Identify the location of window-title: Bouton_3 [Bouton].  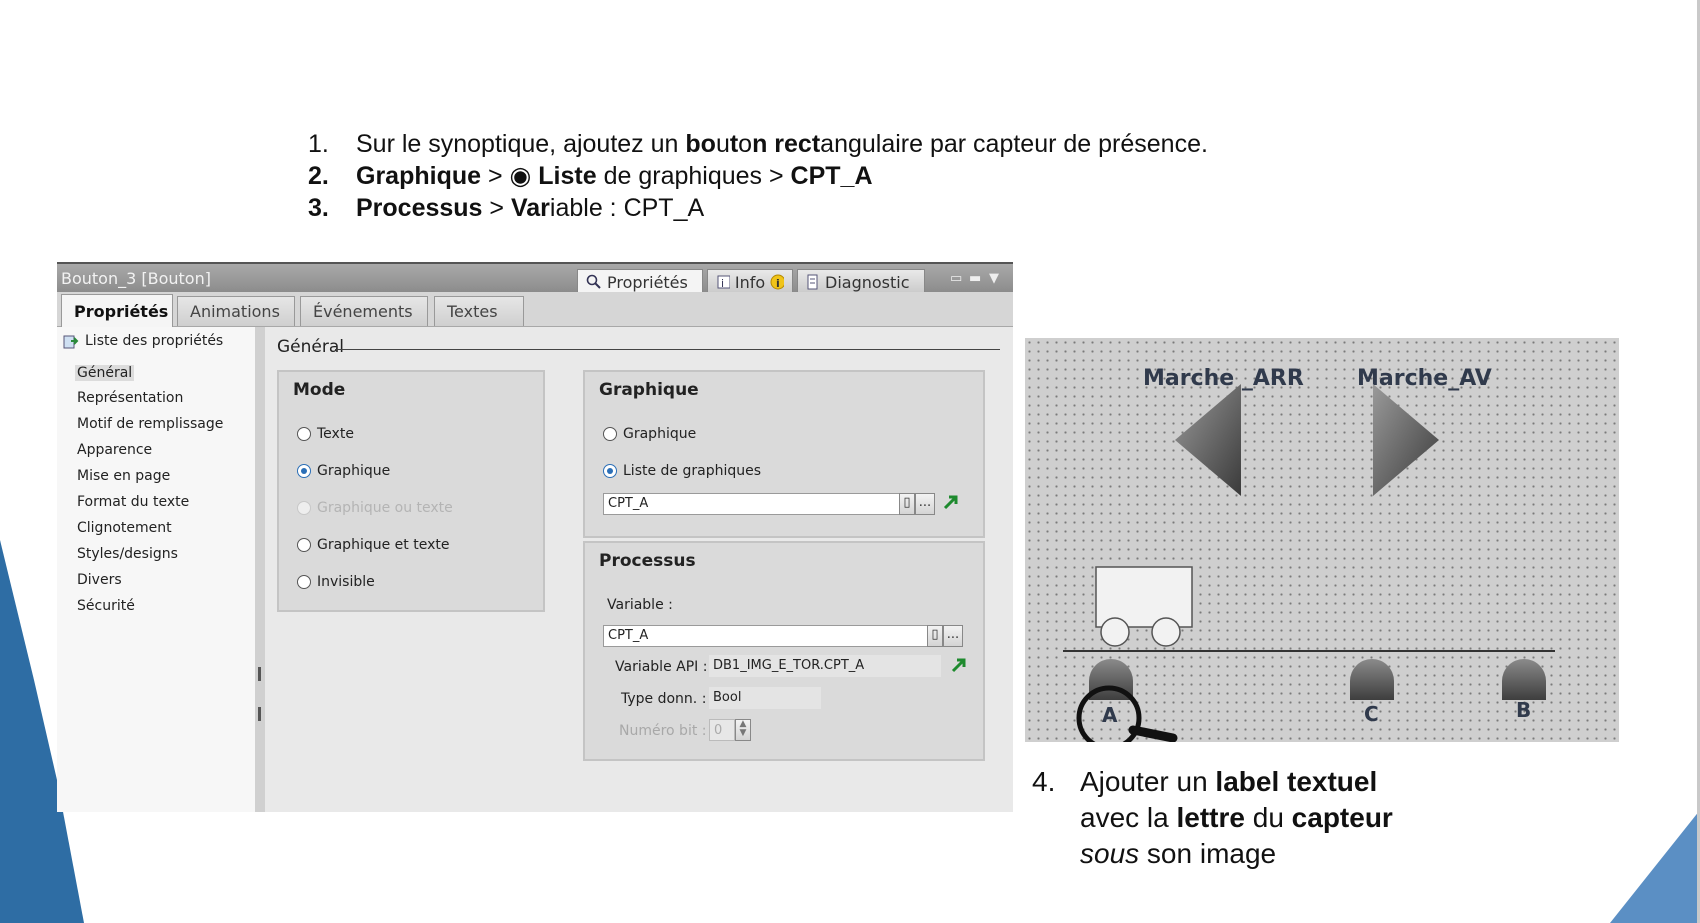
(136, 278).